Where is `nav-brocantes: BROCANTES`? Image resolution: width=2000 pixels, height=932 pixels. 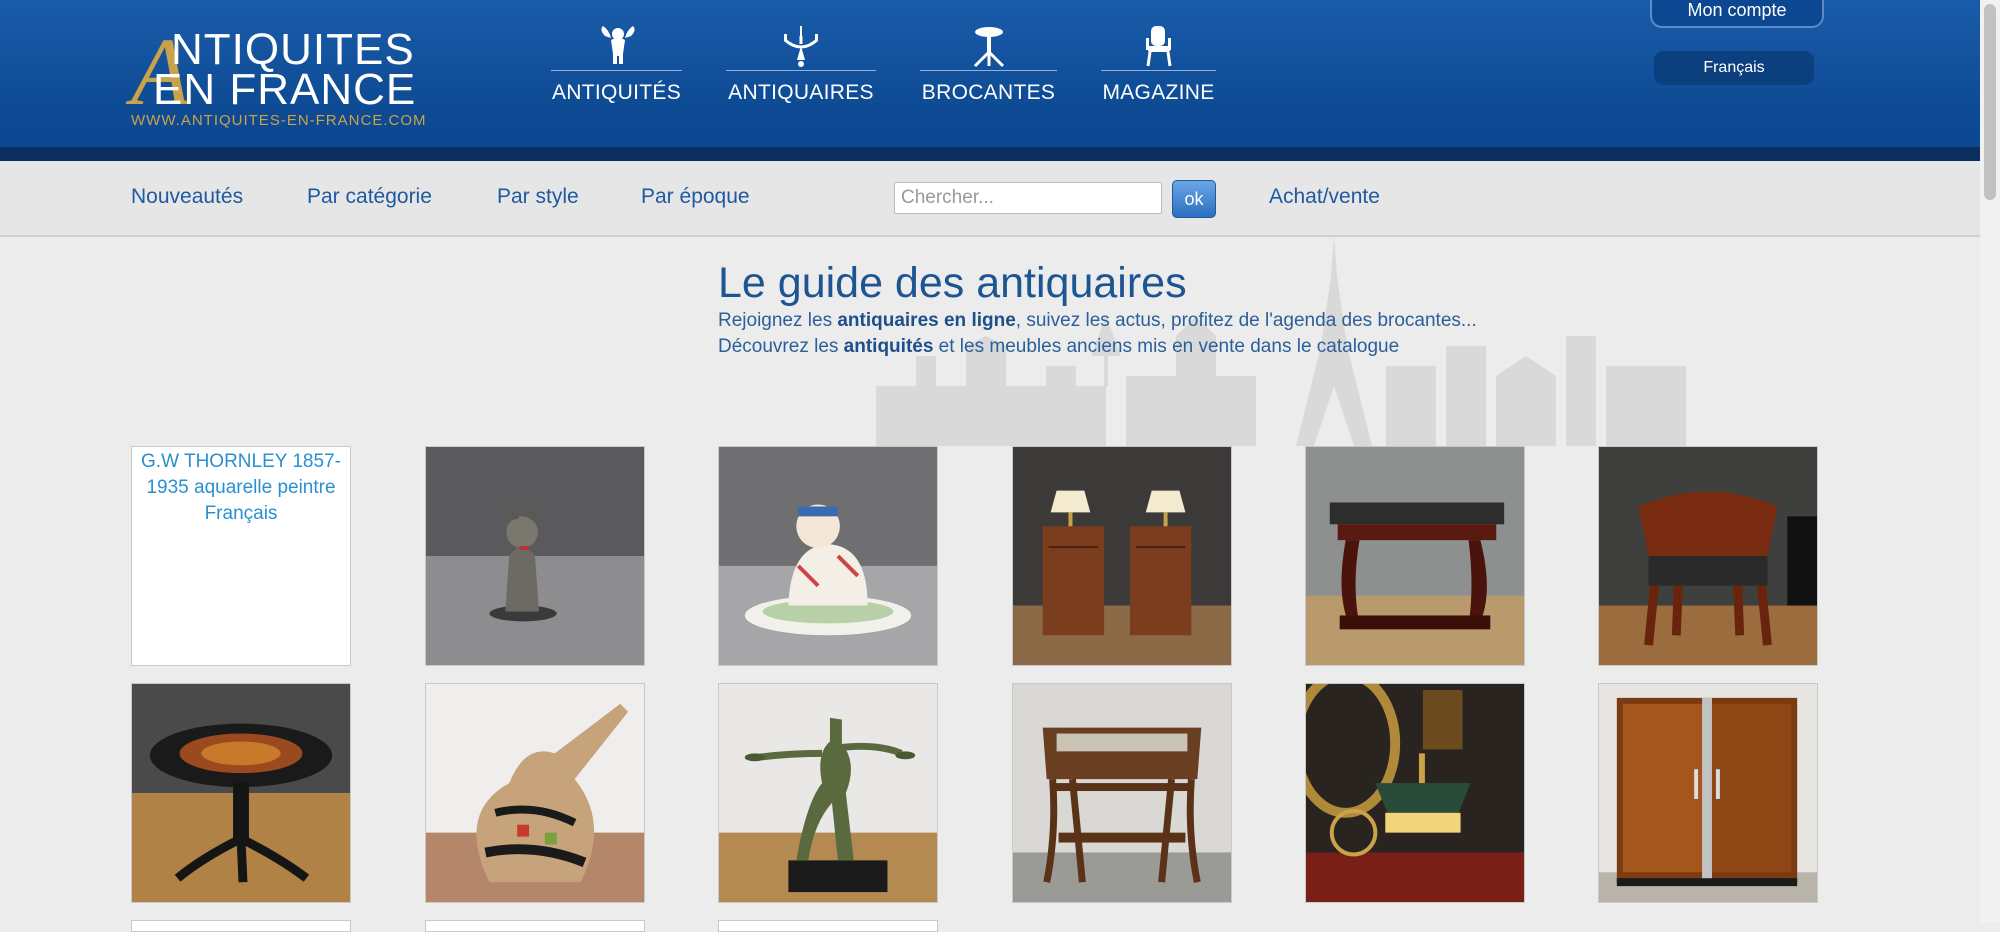 nav-brocantes: BROCANTES is located at coordinates (988, 69).